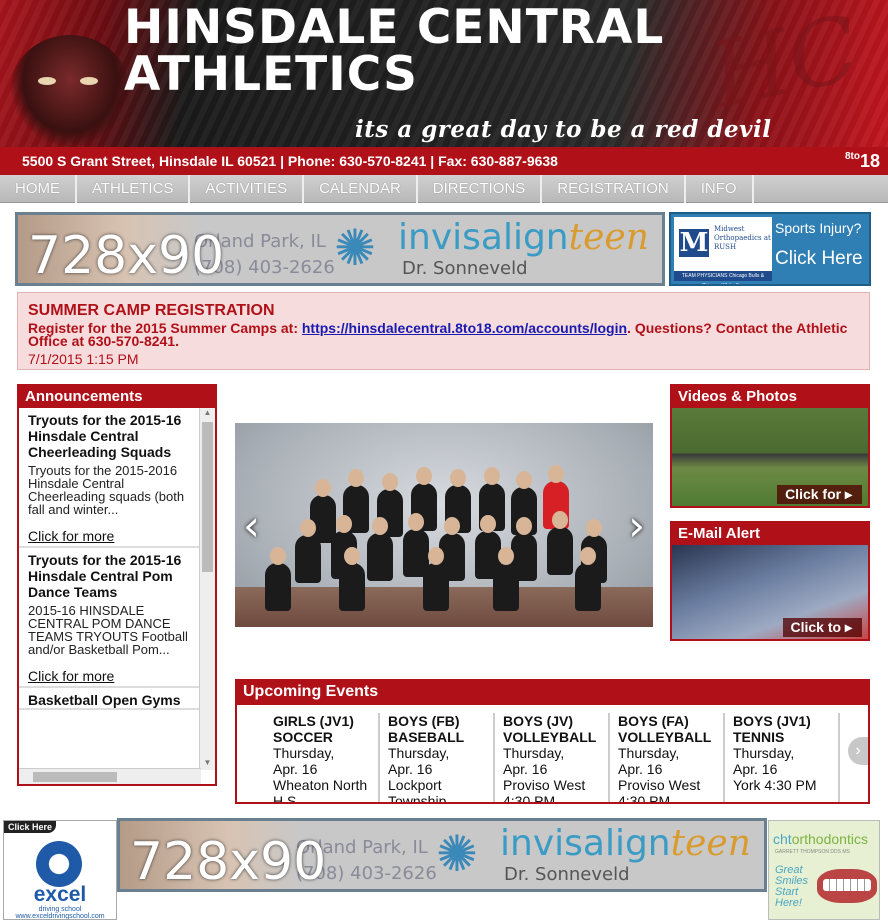 This screenshot has height=922, width=888. I want to click on team-photo-slideshow: ‹ ›, so click(444, 525).